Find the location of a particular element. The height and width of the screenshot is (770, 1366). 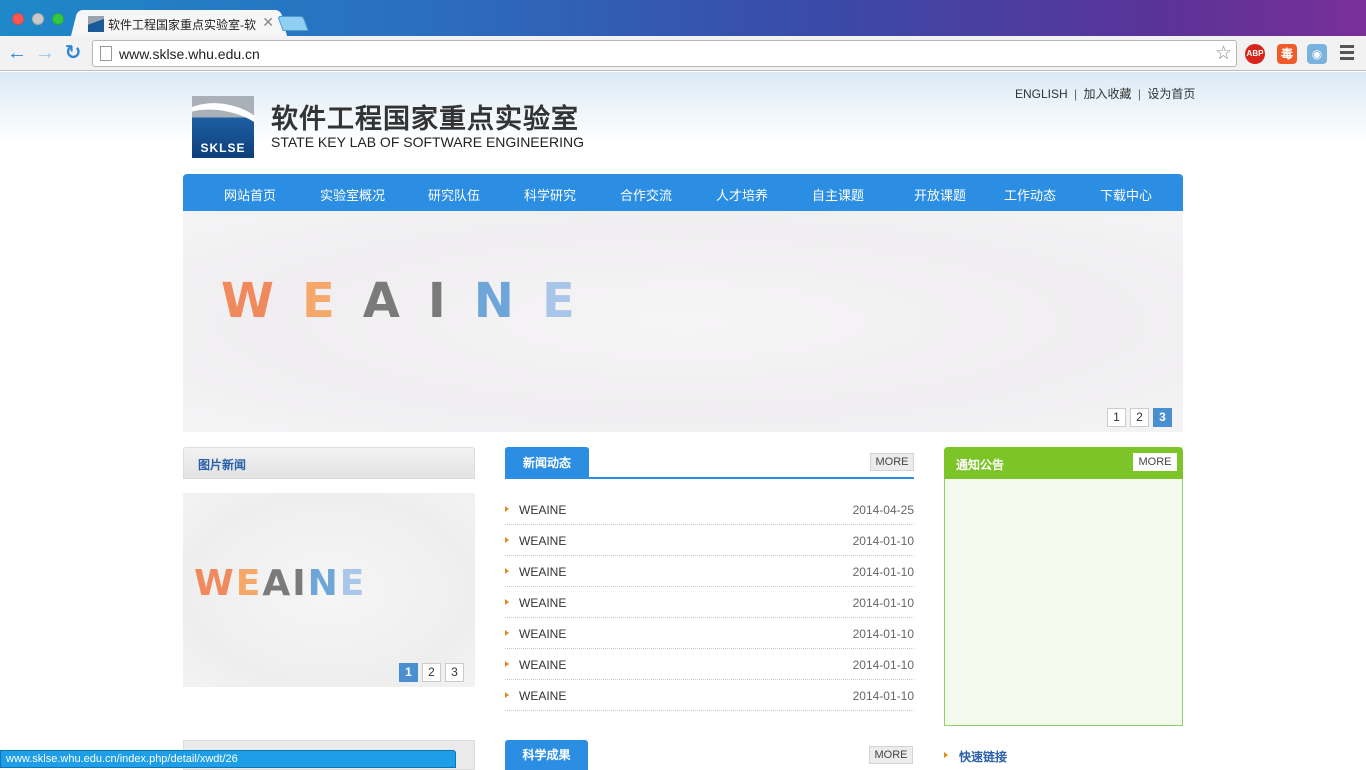

banner-pager: 1 2 3 is located at coordinates (1139, 417).